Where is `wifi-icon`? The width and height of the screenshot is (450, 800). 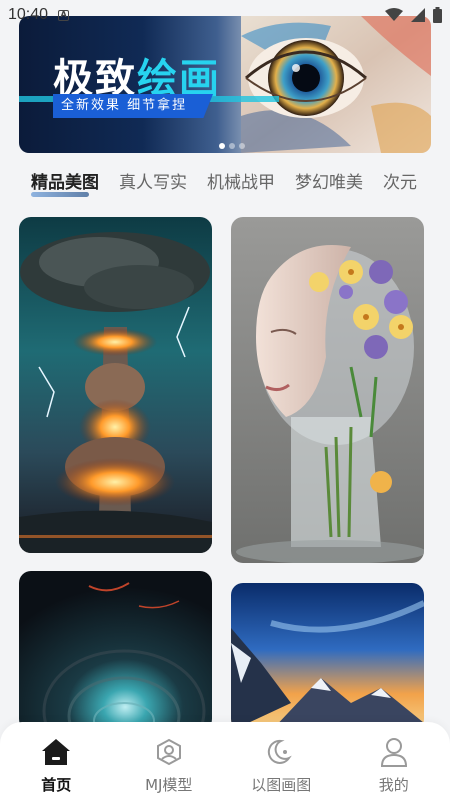 wifi-icon is located at coordinates (394, 14).